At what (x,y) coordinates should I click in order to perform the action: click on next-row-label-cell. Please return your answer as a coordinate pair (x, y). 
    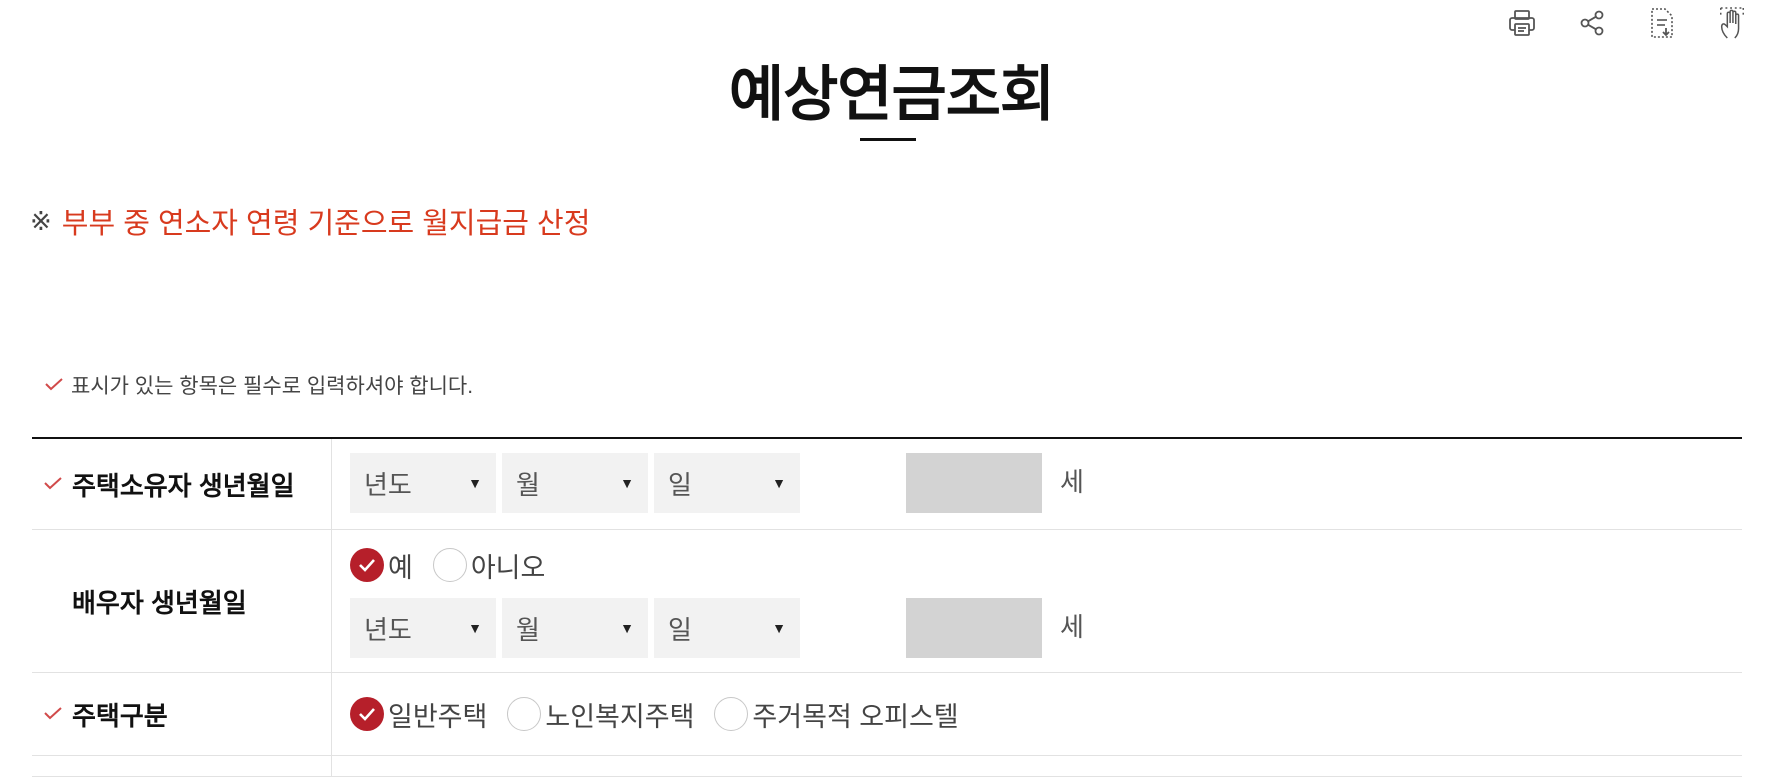
    Looking at the image, I should click on (182, 766).